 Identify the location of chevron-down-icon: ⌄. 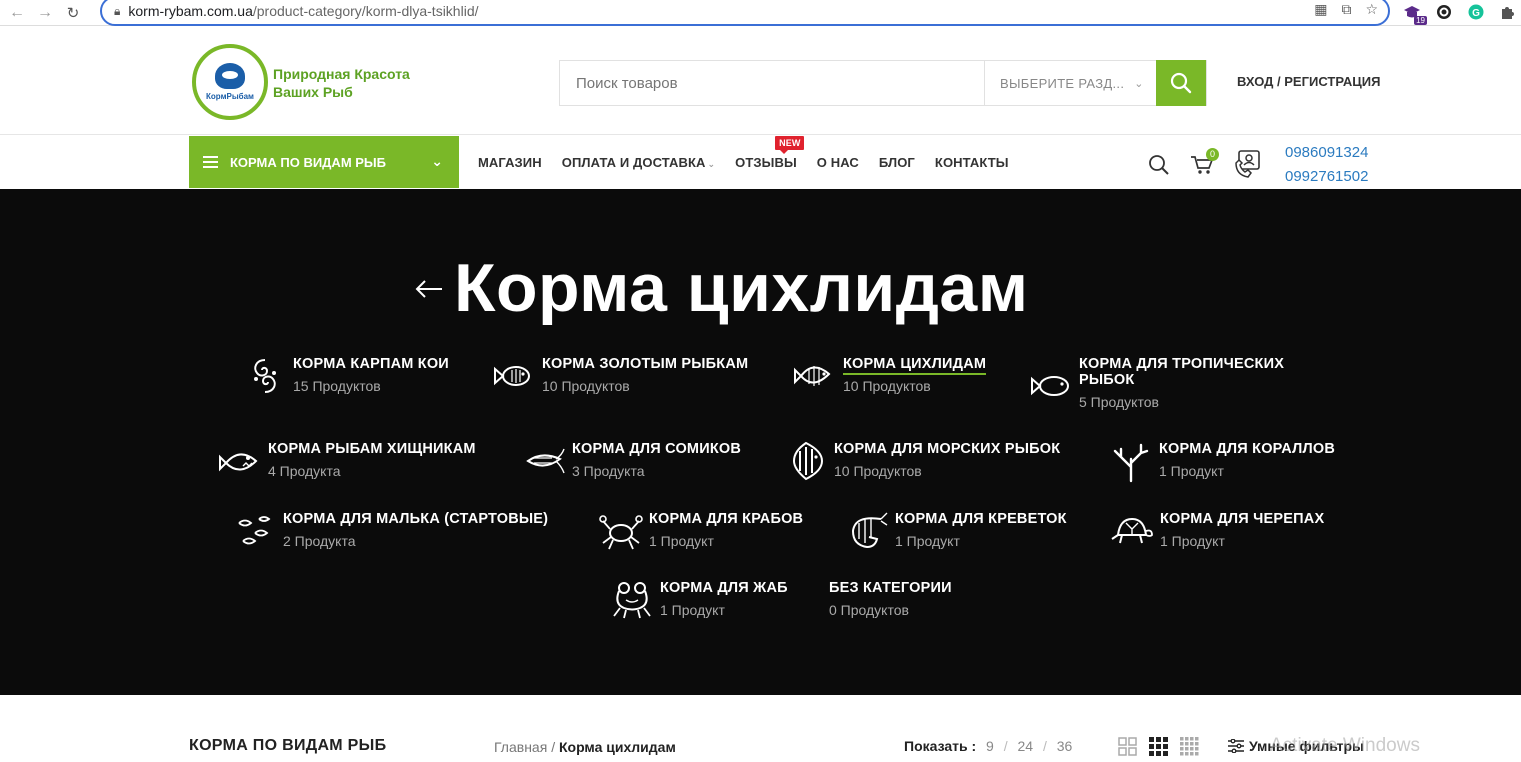
(437, 161).